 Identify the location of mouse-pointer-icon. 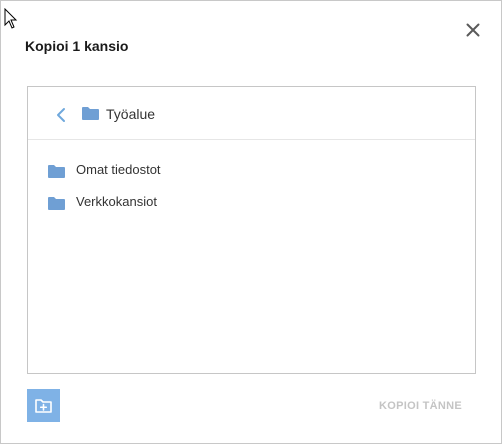
(11, 18).